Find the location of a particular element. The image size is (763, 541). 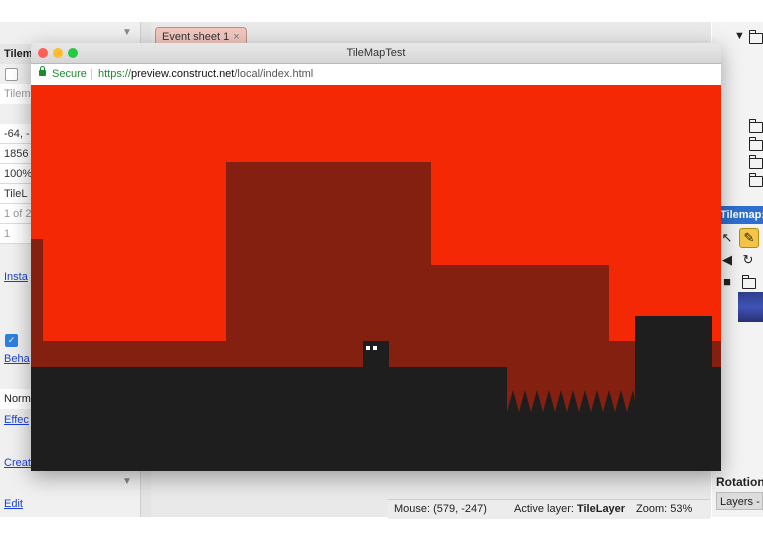

url-scheme: https:// is located at coordinates (115, 74).